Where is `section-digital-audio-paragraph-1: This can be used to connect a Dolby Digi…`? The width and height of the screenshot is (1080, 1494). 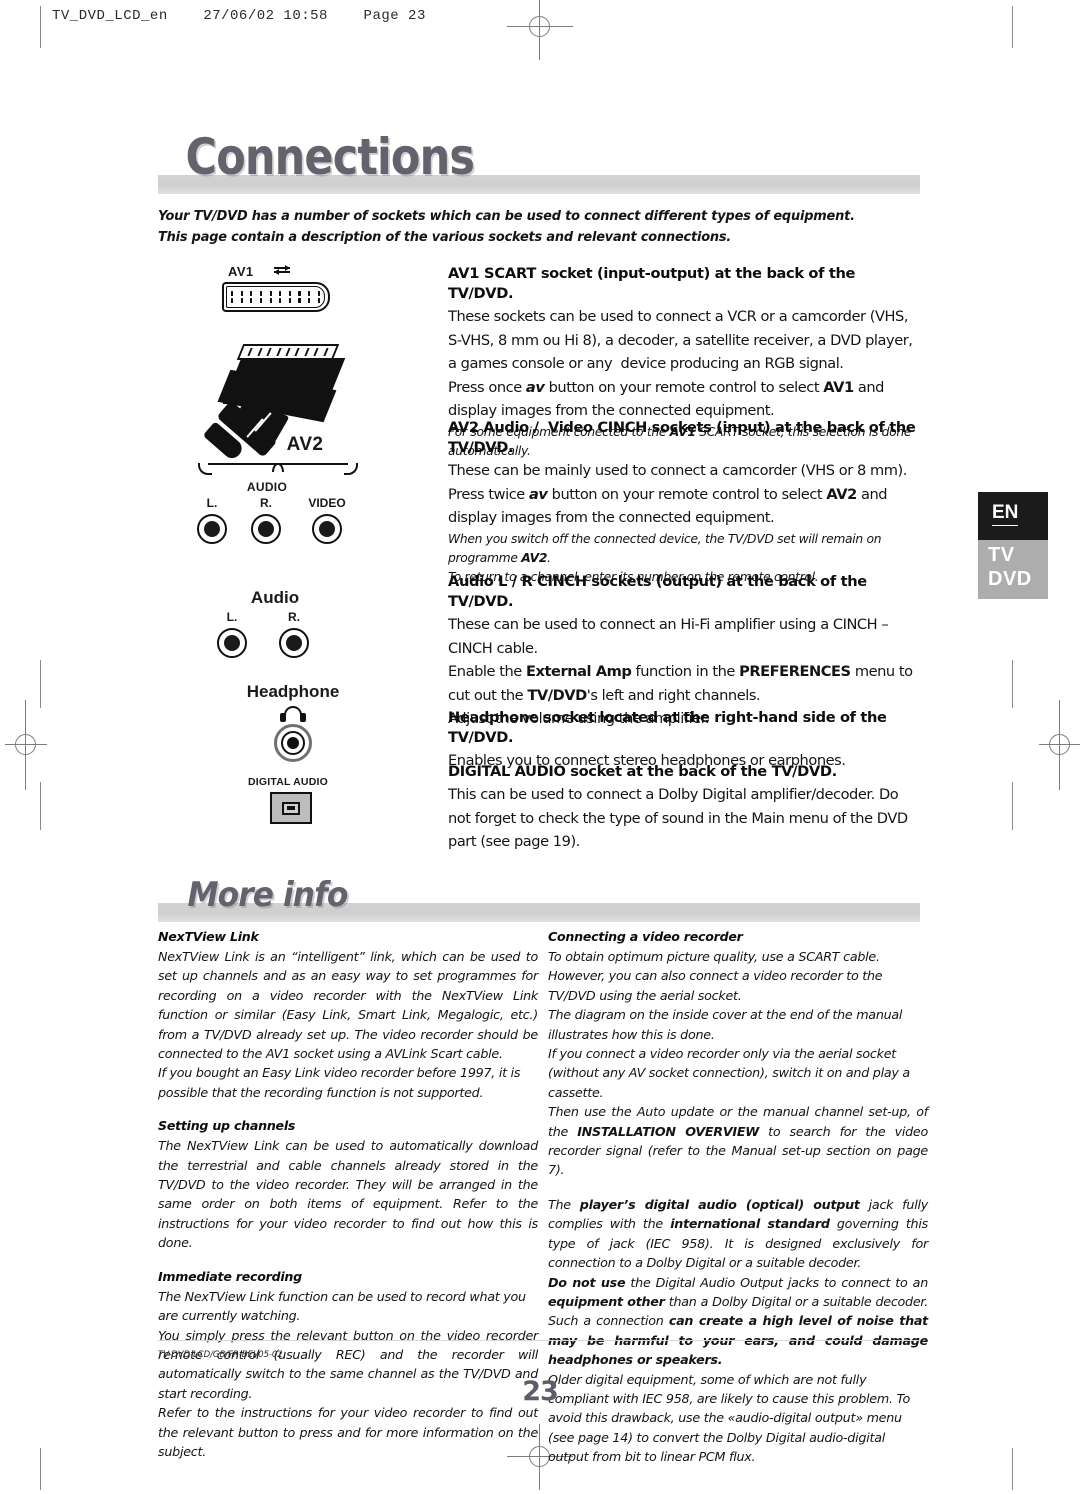
section-digital-audio-paragraph-1: This can be used to connect a Dolby Digi… is located at coordinates (678, 818).